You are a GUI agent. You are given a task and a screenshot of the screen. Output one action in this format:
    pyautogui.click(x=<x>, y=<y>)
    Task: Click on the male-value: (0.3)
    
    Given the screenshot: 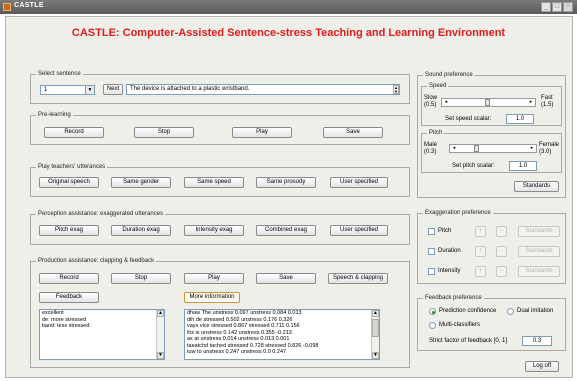 What is the action you would take?
    pyautogui.click(x=430, y=152)
    